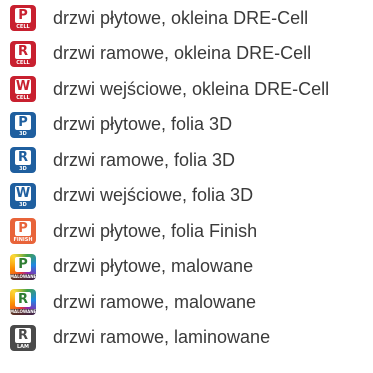 This screenshot has width=373, height=373. I want to click on door-panel-3d-icon: P 3D, so click(23, 124).